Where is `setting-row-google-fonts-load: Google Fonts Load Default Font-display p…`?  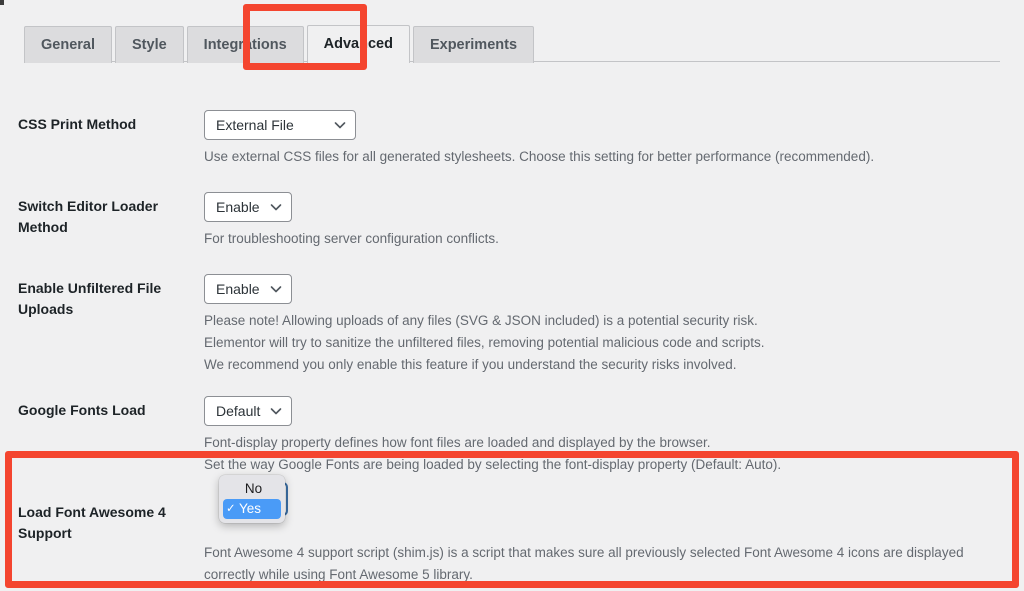 setting-row-google-fonts-load: Google Fonts Load Default Font-display p… is located at coordinates (512, 436).